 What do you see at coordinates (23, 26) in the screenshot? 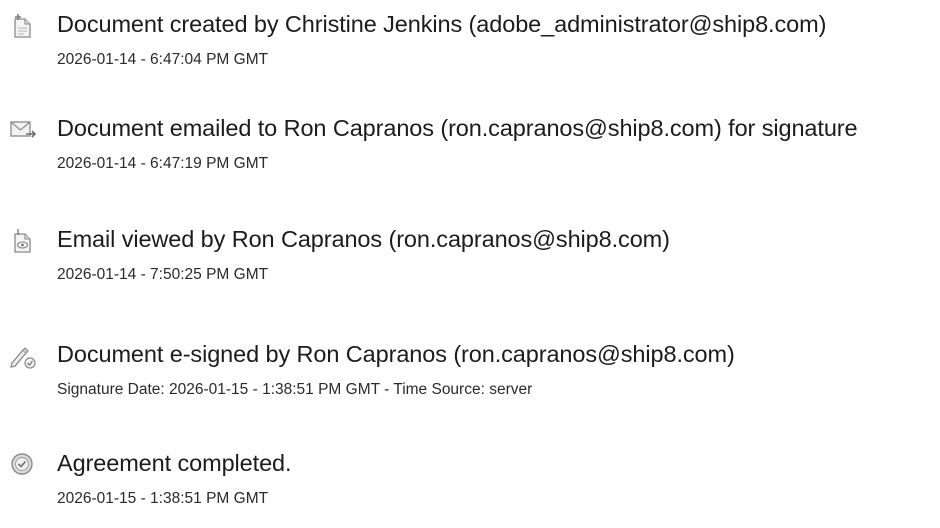
I see `document-created-icon` at bounding box center [23, 26].